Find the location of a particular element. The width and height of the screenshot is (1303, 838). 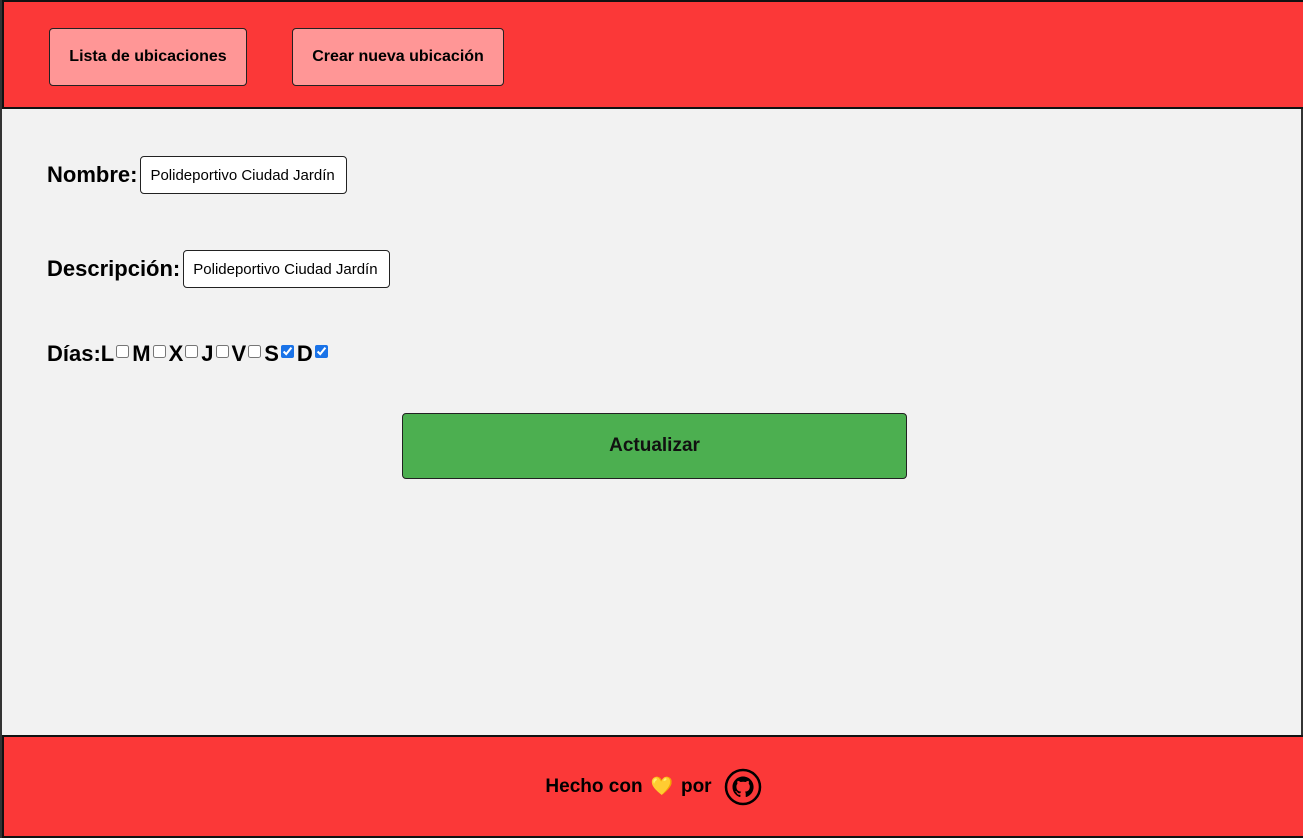

footer-suffix: por is located at coordinates (696, 786).